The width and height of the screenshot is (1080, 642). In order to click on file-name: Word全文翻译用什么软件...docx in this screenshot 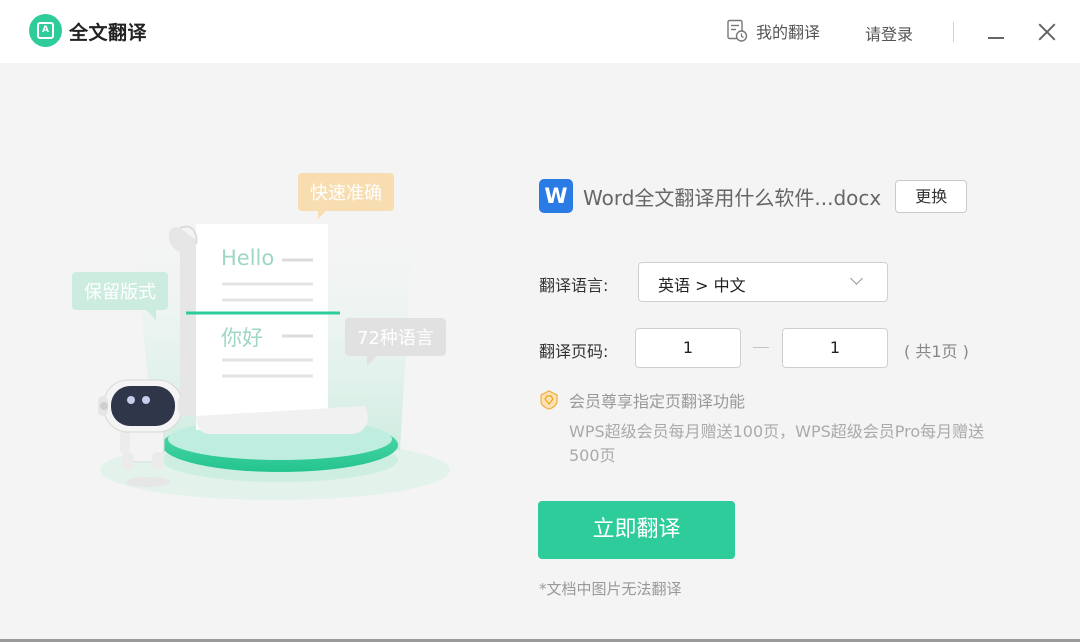, I will do `click(732, 197)`.